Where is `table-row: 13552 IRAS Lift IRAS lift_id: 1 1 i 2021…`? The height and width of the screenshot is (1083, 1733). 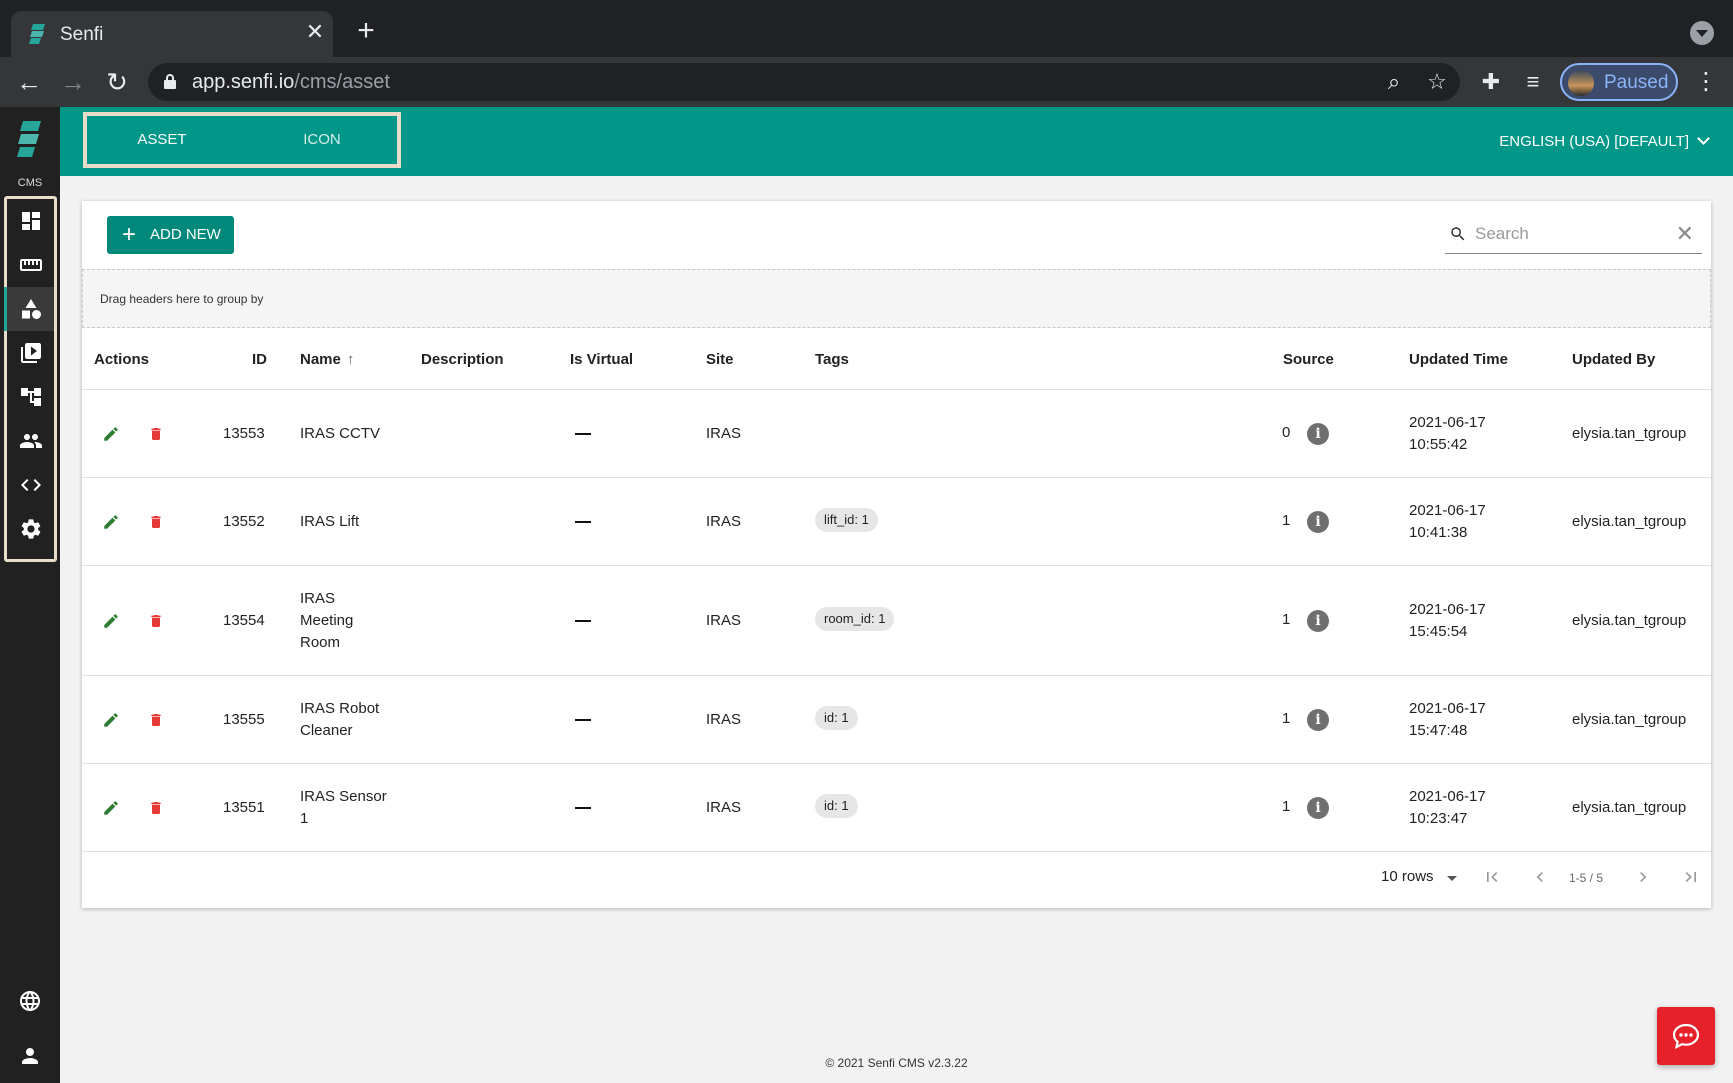 table-row: 13552 IRAS Lift IRAS lift_id: 1 1 i 2021… is located at coordinates (896, 522).